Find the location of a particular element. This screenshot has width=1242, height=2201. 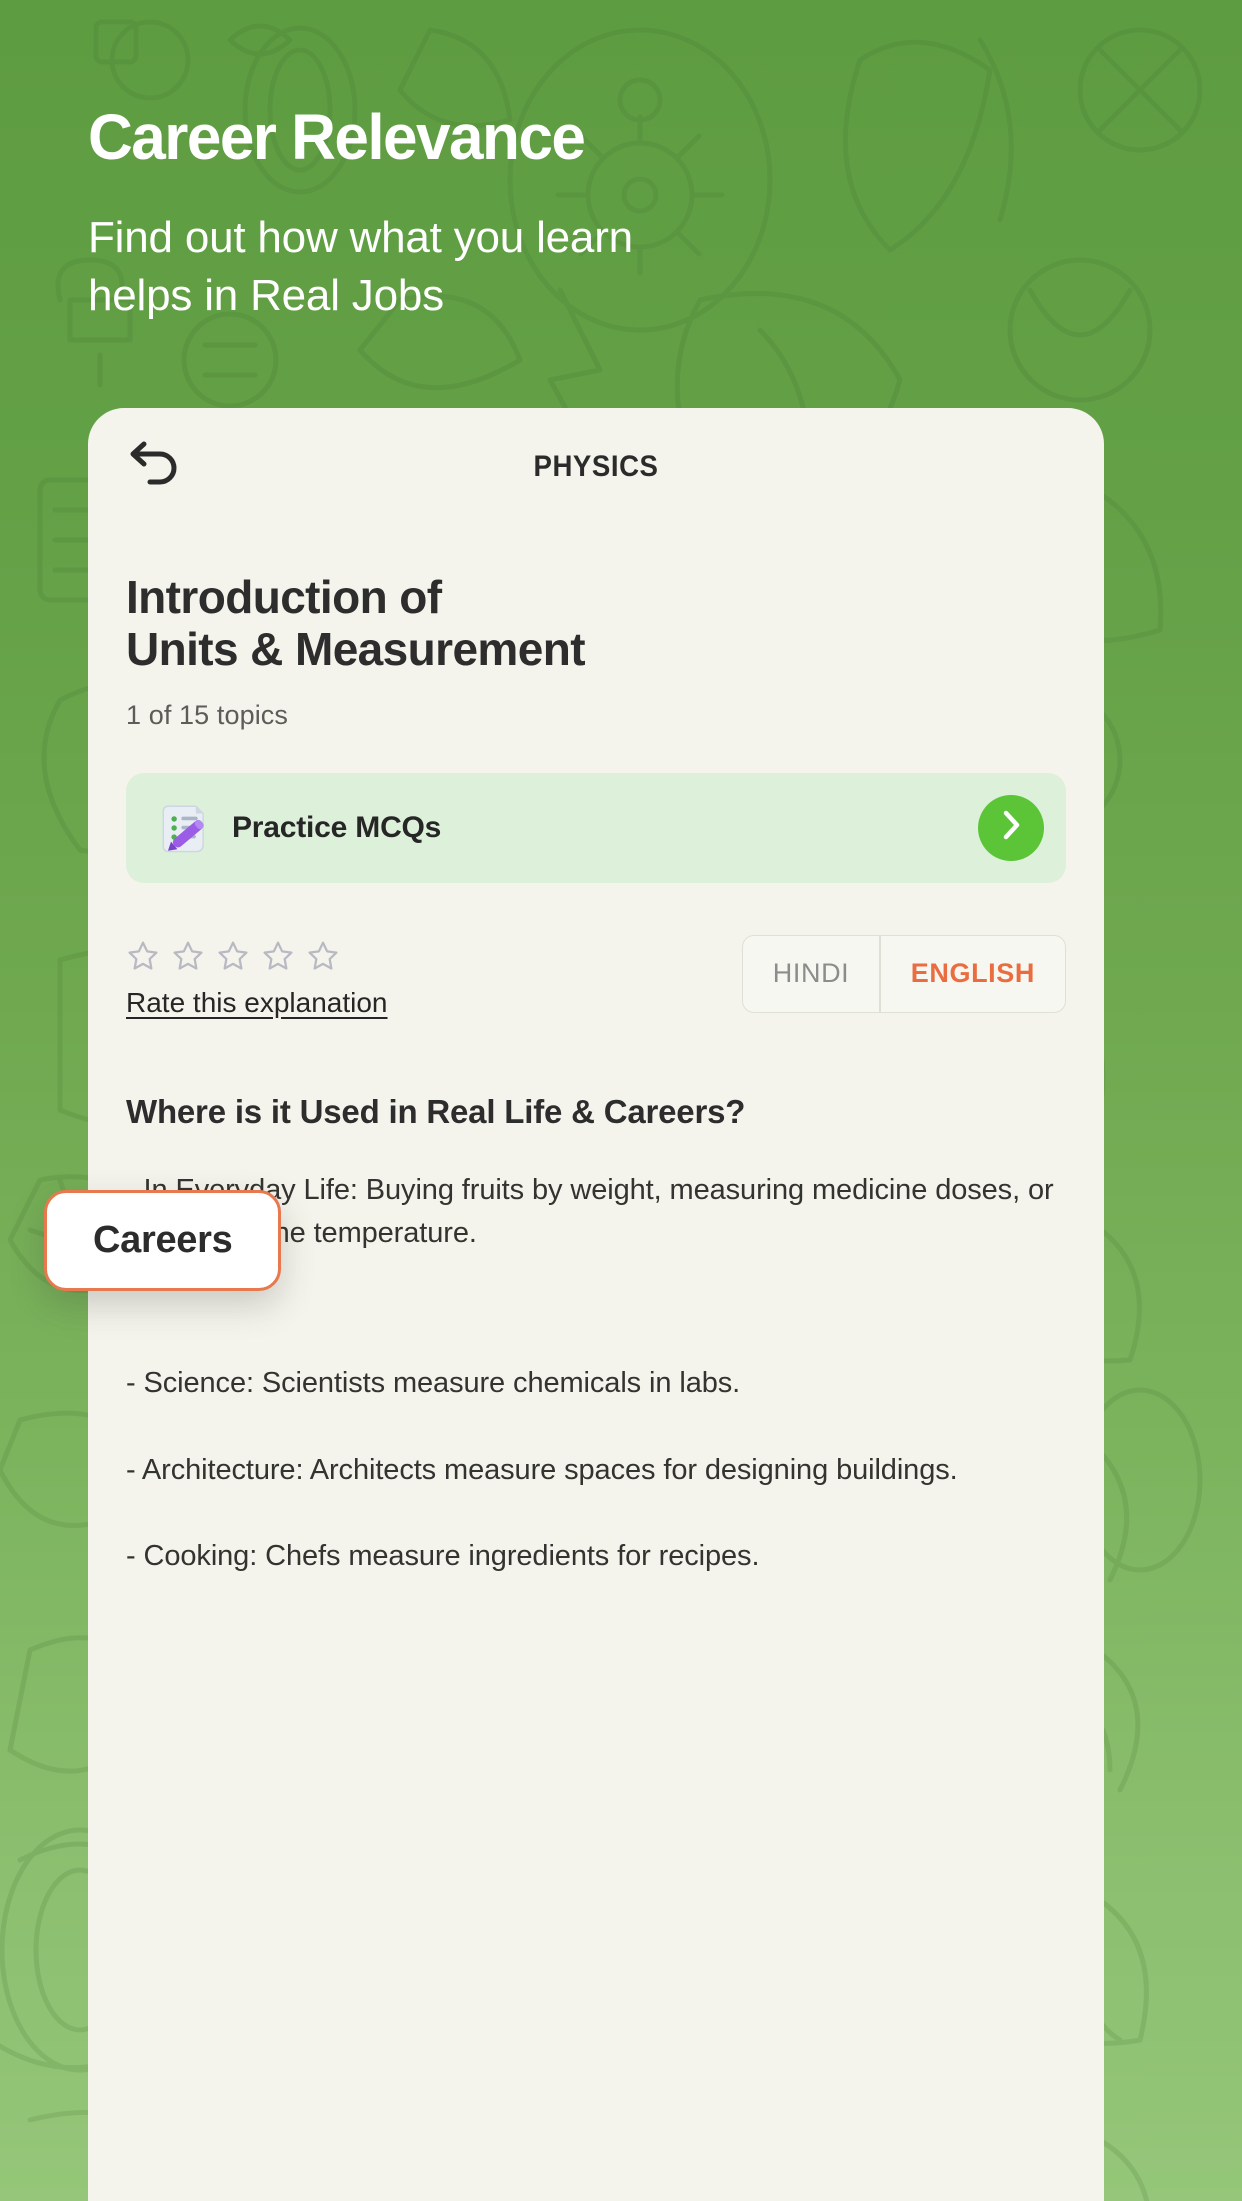

content-heading: Where is it Used in Real Life & Careers? is located at coordinates (436, 1111).